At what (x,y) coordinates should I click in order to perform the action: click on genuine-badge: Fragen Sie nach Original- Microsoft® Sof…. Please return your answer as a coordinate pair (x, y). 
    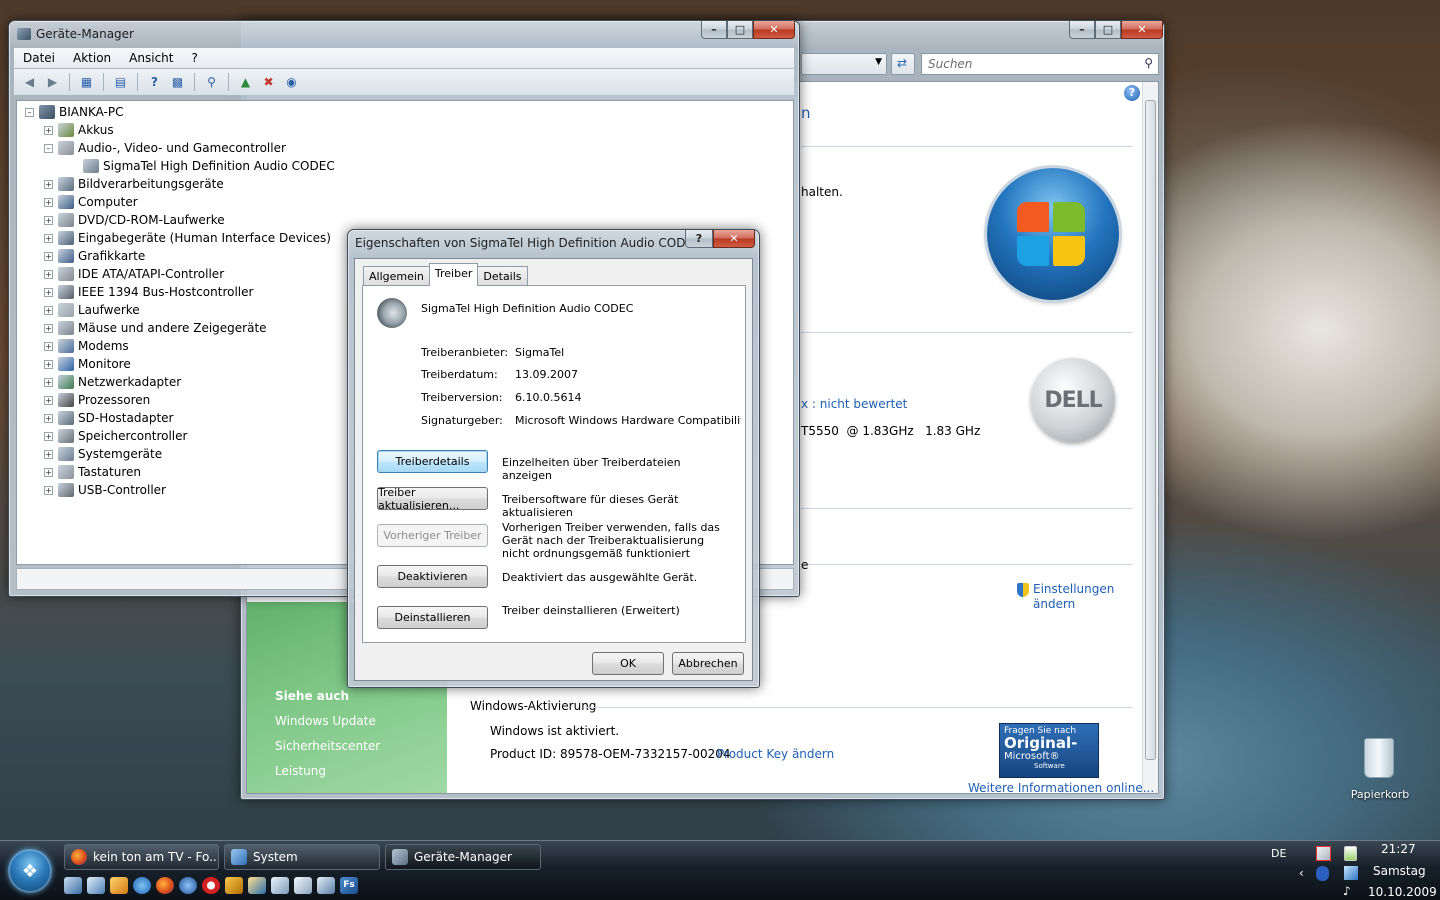
    Looking at the image, I should click on (1049, 750).